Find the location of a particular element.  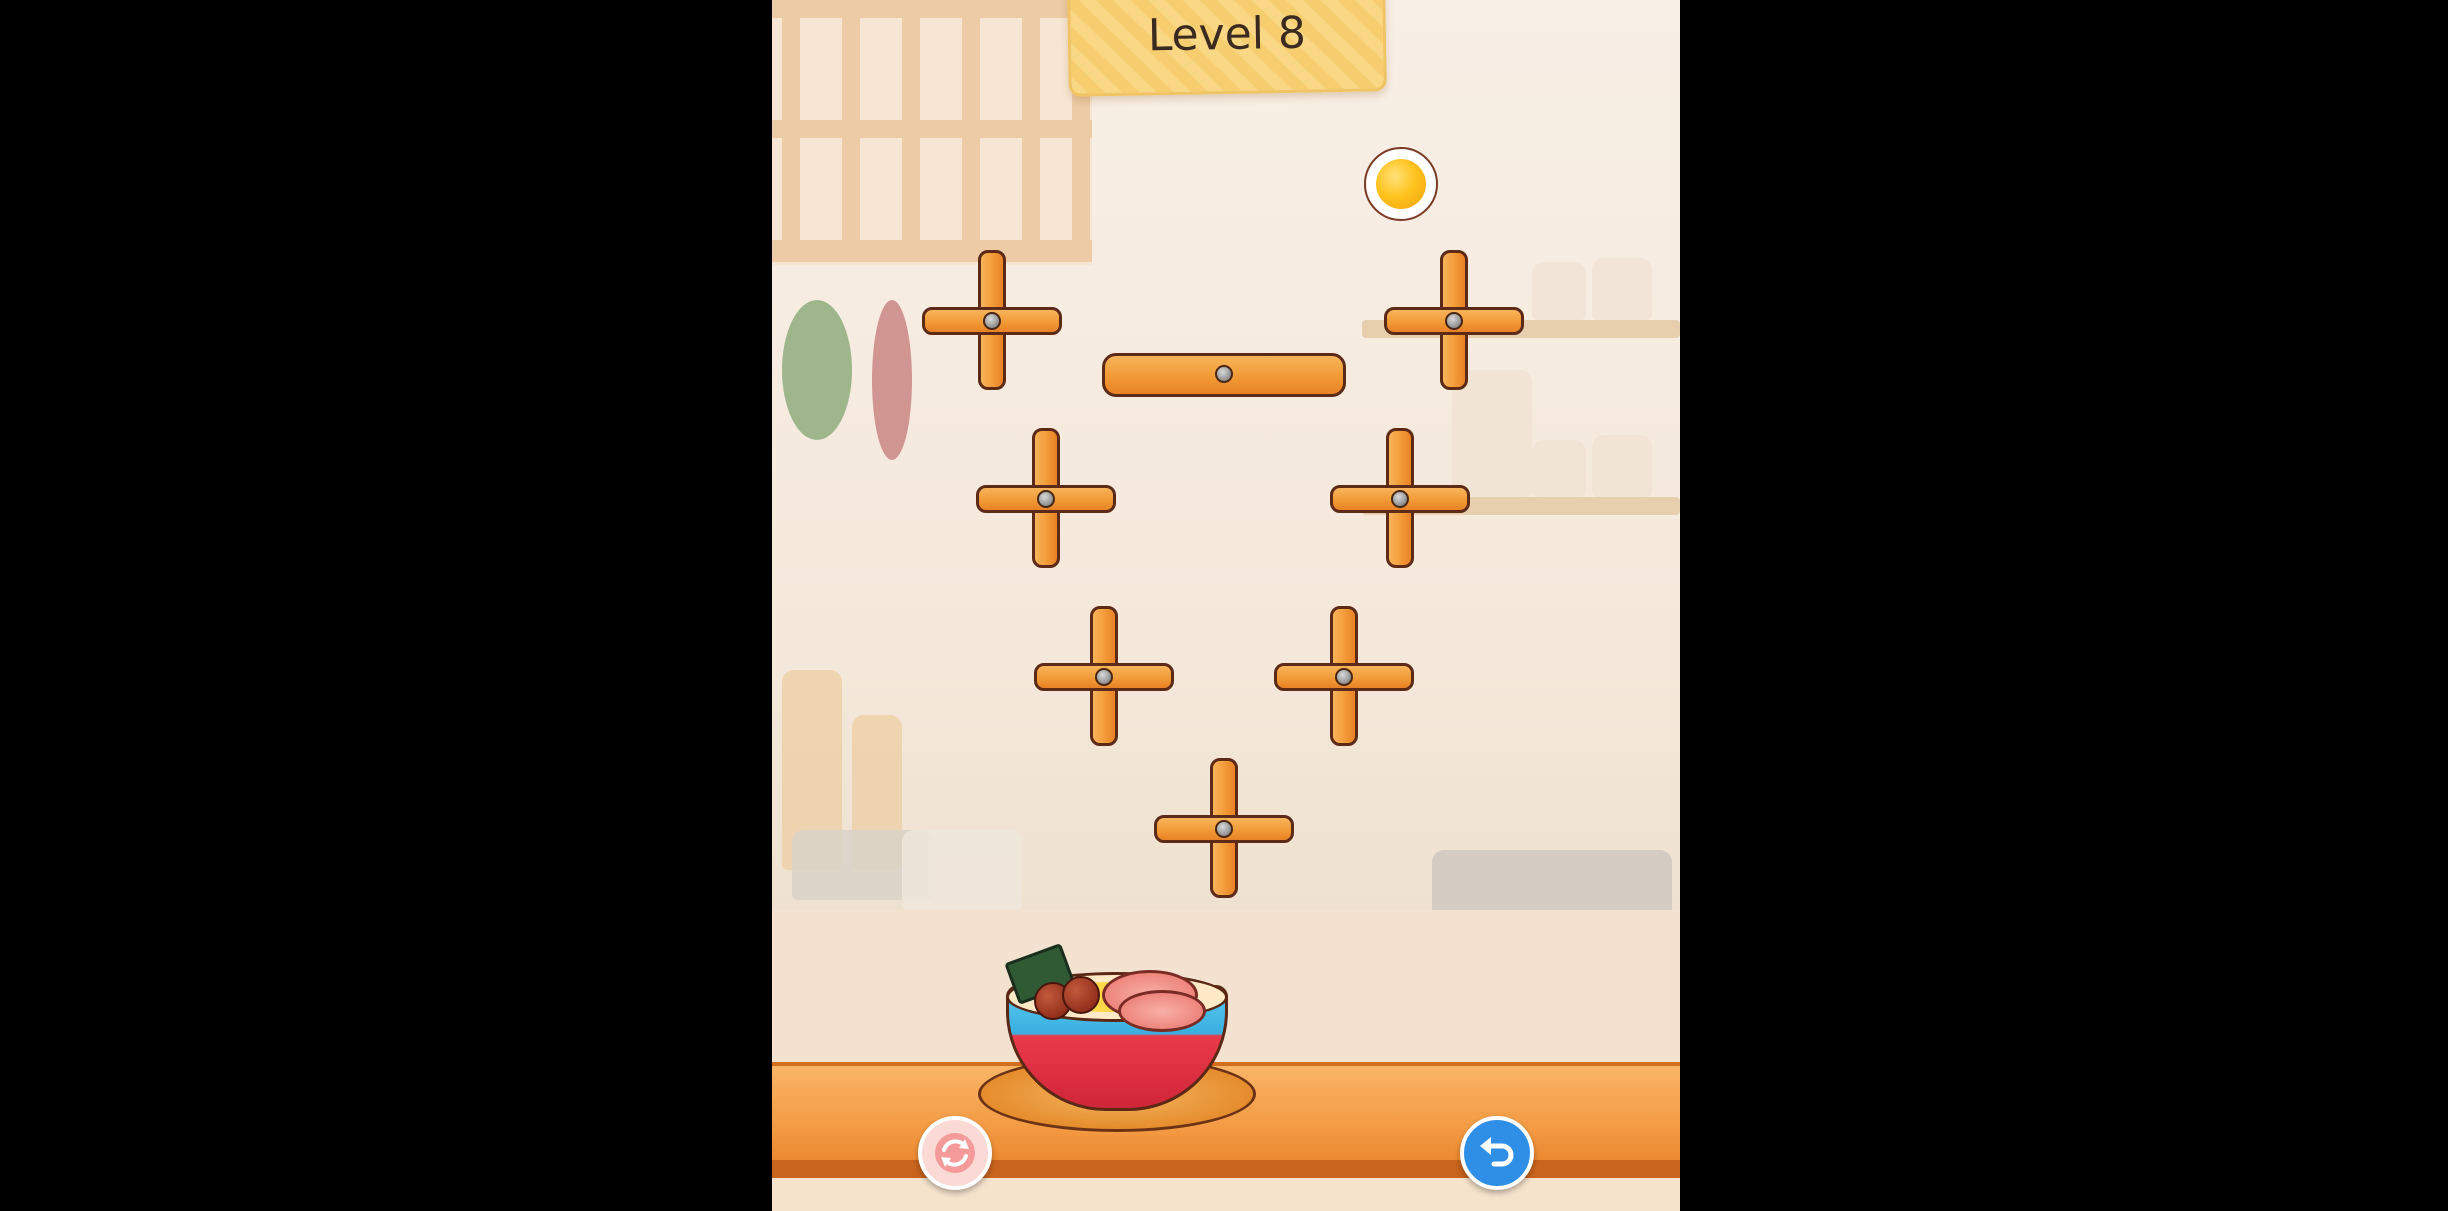

window-lattice is located at coordinates (932, 132).